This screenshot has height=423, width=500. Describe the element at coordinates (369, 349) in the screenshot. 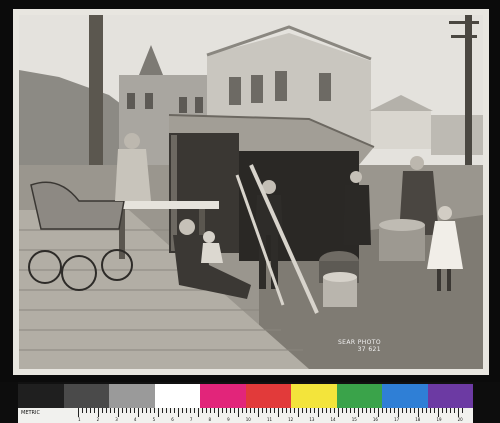

I see `photo-stamp-line2: 37 621` at that location.